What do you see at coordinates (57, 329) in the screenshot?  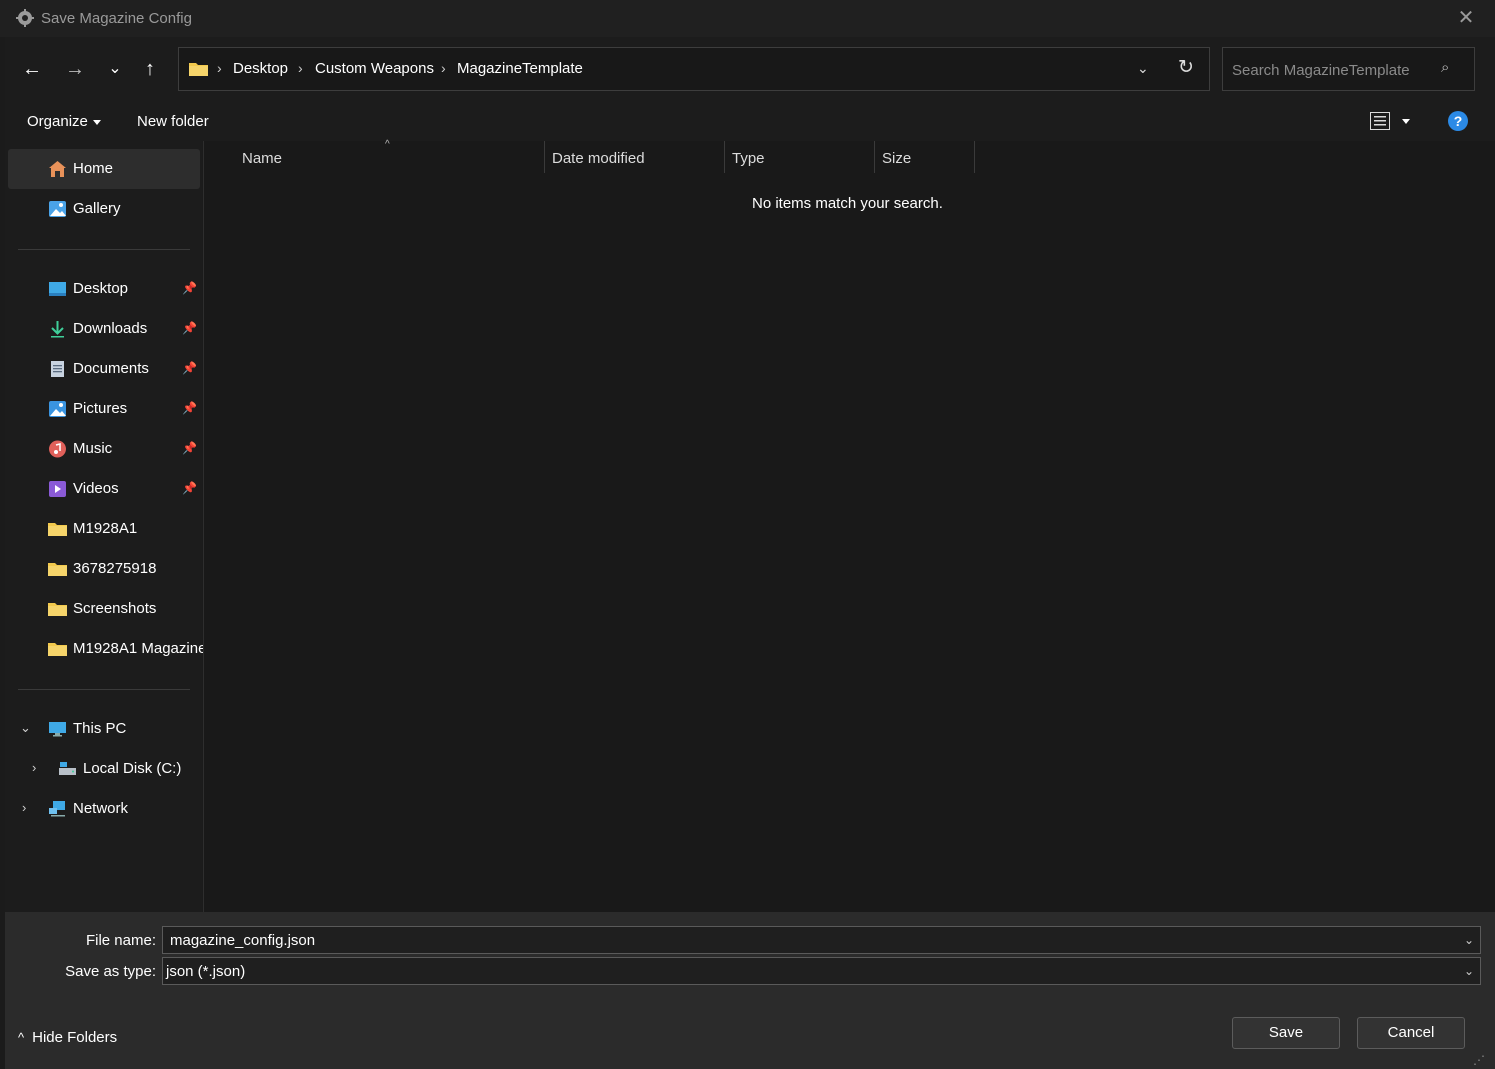 I see `download-icon` at bounding box center [57, 329].